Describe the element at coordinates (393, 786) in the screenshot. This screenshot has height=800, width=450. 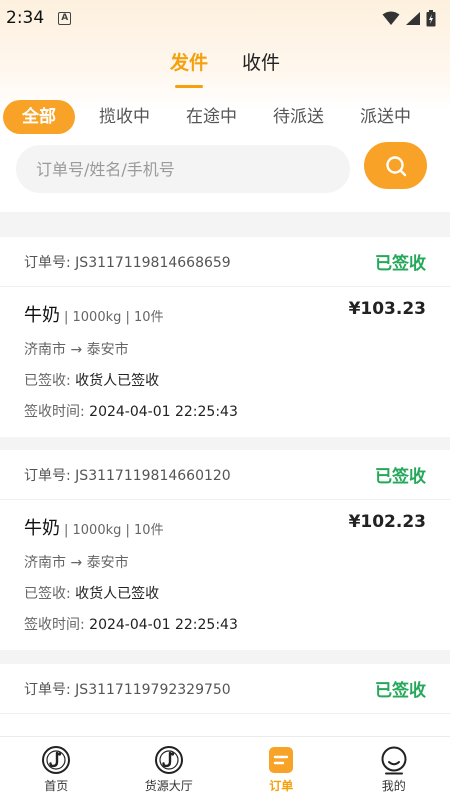
I see `nav-profile-label: 我的` at that location.